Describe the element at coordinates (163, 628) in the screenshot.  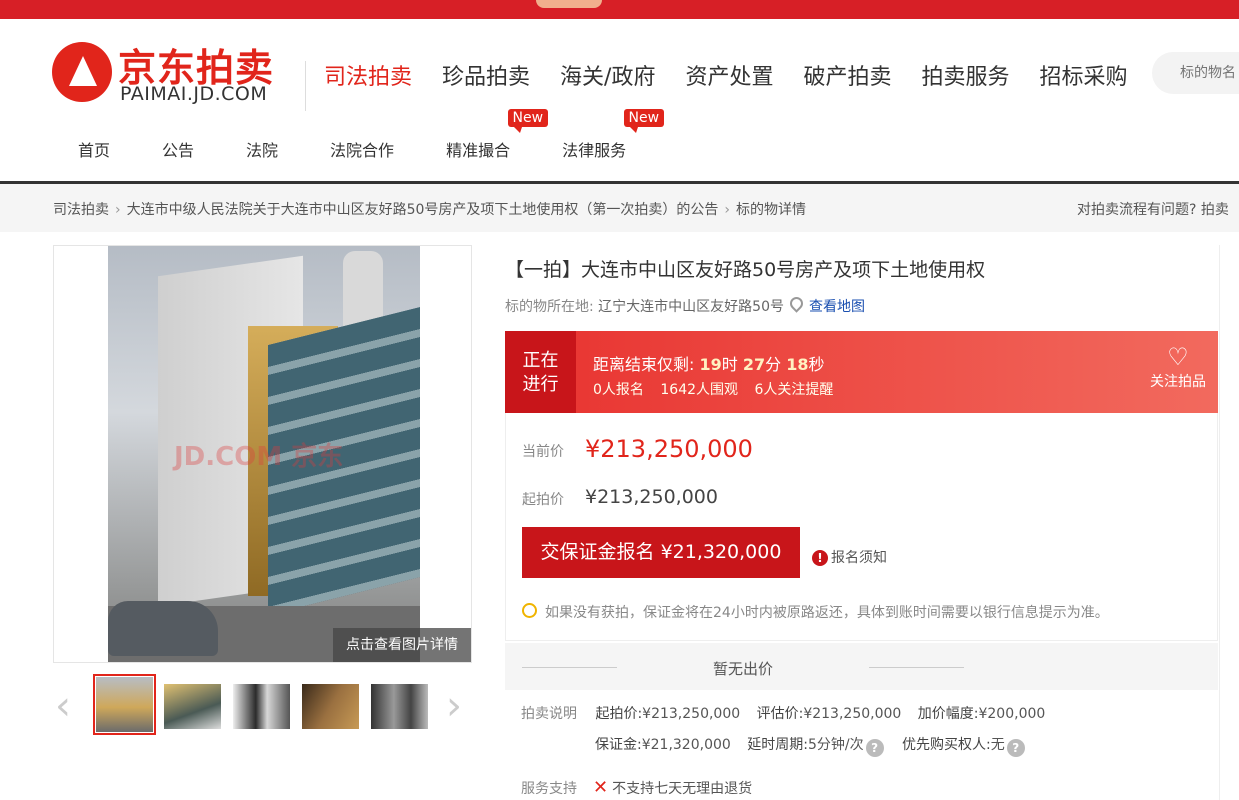
I see `photo-car` at that location.